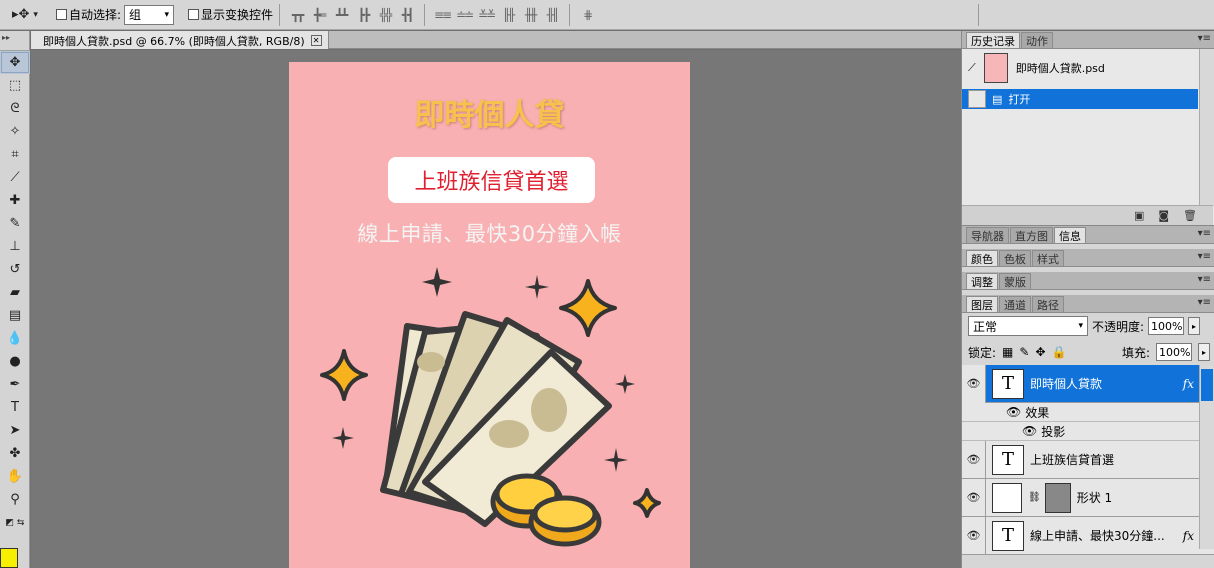  I want to click on document-tab: 即時個人貸款.psd @ 66.7% (即時個人貸款, RGB/8) ✕, so click(180, 40).